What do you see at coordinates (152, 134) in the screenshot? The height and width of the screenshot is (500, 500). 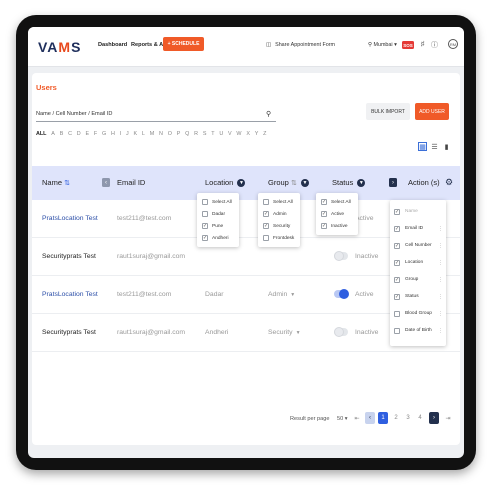 I see `alphabet-filter-letter: M` at bounding box center [152, 134].